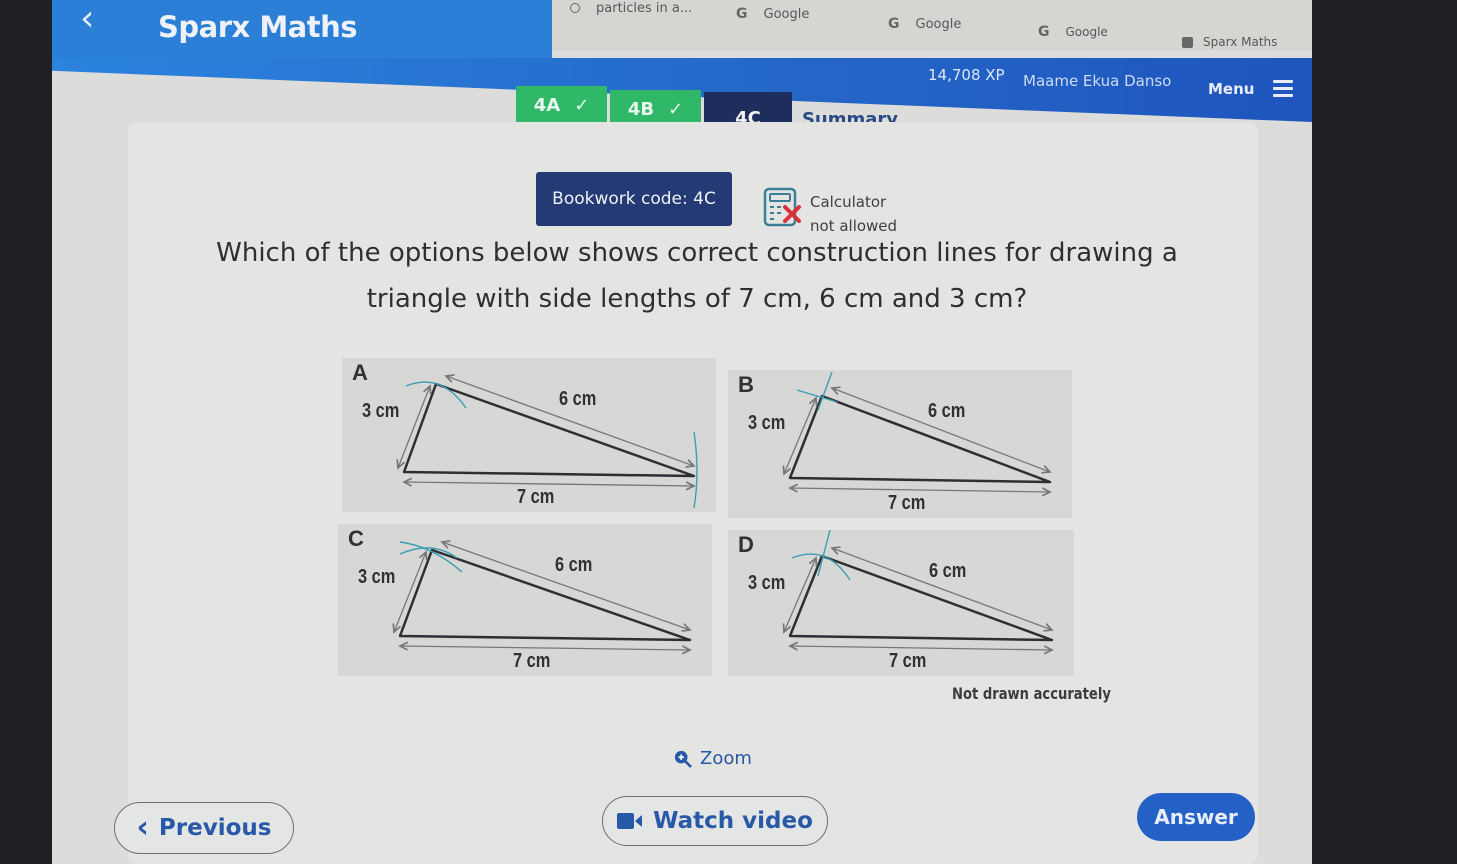 The height and width of the screenshot is (864, 1457). I want to click on zoom-label: Zoom, so click(726, 758).